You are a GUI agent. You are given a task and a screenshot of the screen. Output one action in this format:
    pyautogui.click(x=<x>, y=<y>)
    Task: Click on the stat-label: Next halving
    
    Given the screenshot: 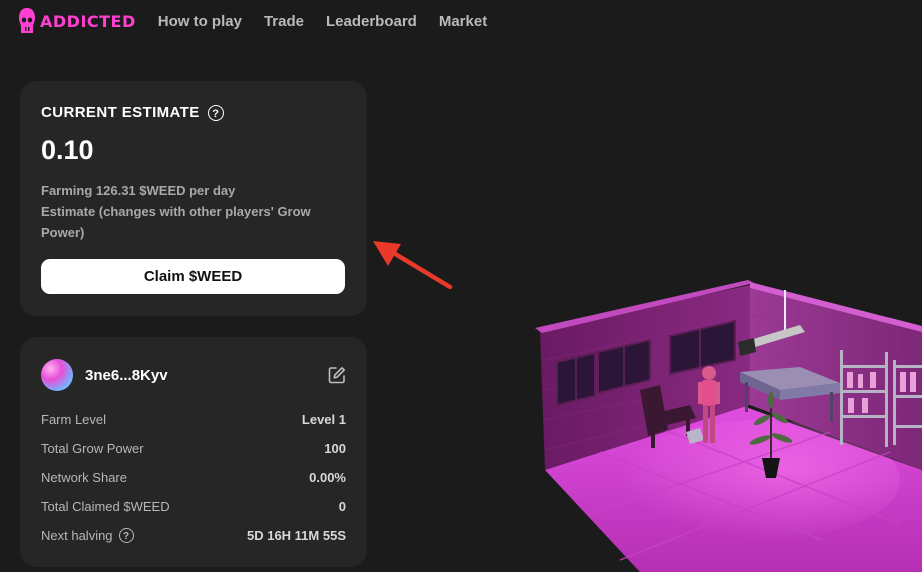 What is the action you would take?
    pyautogui.click(x=77, y=535)
    